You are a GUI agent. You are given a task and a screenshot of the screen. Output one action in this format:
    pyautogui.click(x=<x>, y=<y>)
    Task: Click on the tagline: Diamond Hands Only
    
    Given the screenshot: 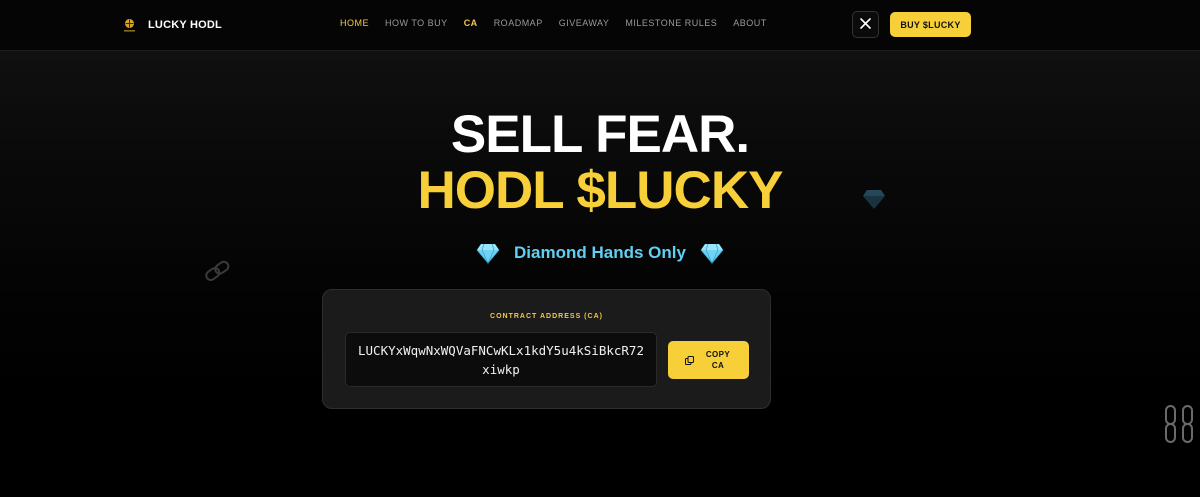 What is the action you would take?
    pyautogui.click(x=600, y=253)
    